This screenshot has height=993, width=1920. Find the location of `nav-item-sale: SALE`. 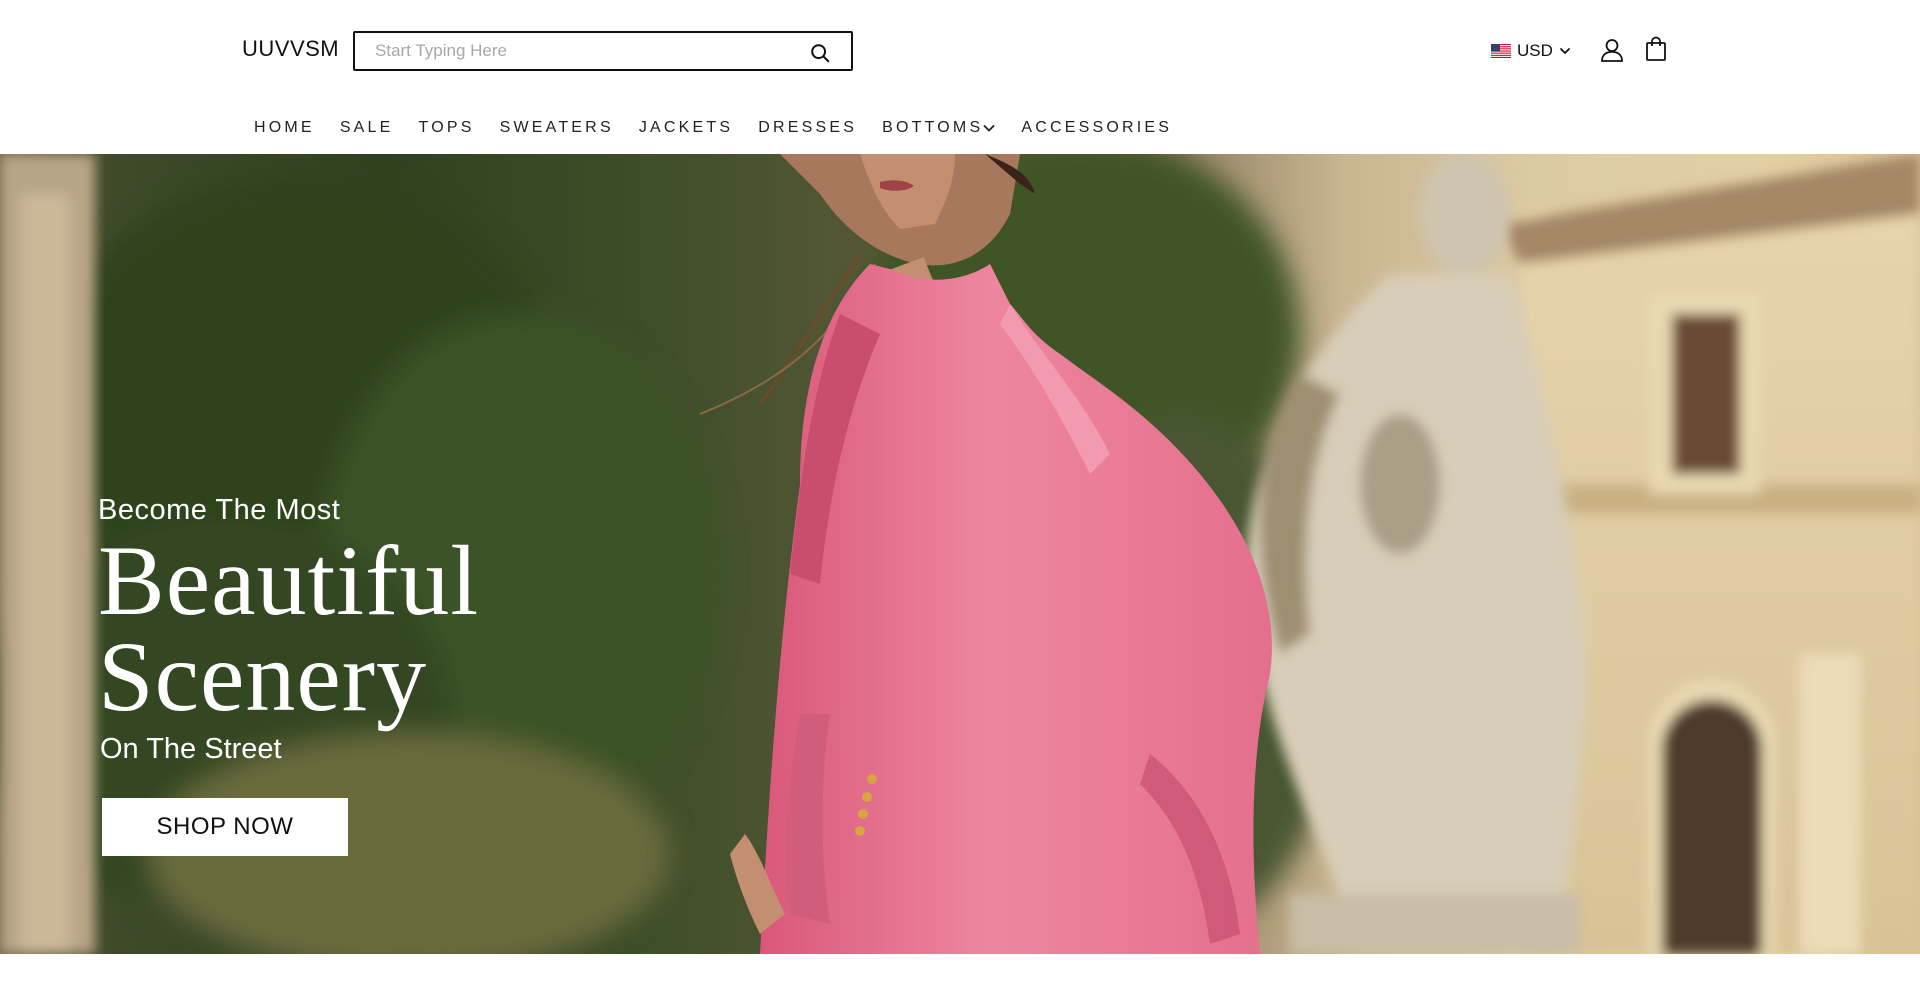

nav-item-sale: SALE is located at coordinates (367, 128).